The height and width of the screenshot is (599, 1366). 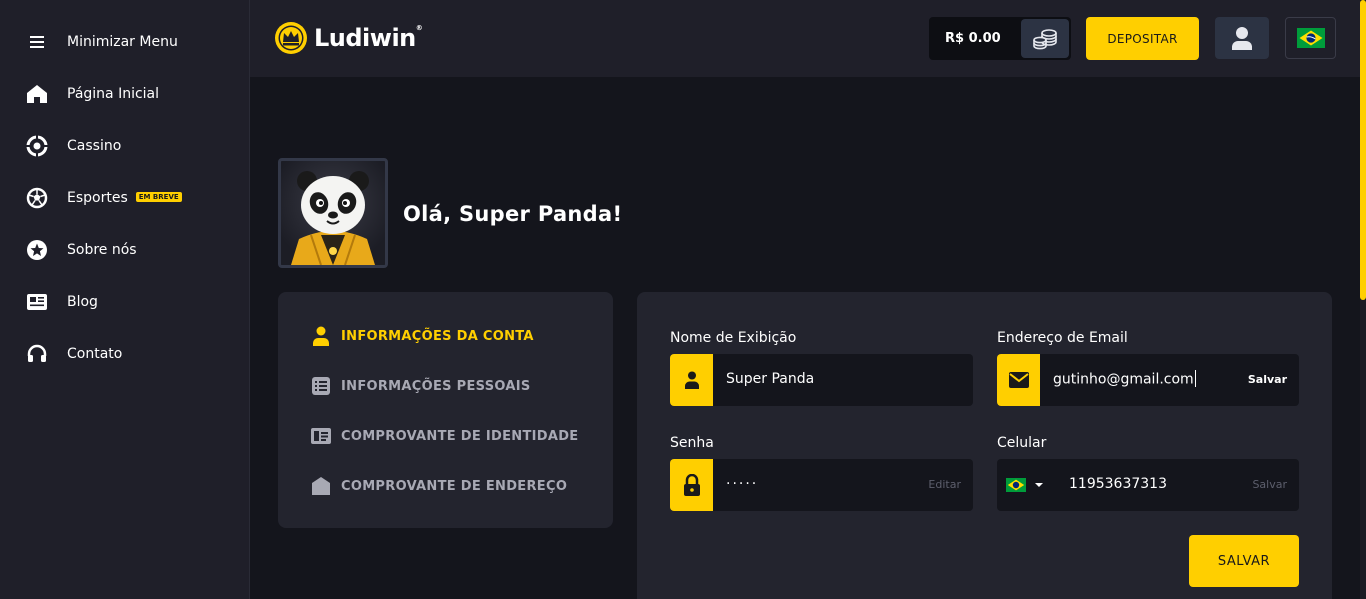 What do you see at coordinates (97, 198) in the screenshot?
I see `sidebar-item-label: Esportes` at bounding box center [97, 198].